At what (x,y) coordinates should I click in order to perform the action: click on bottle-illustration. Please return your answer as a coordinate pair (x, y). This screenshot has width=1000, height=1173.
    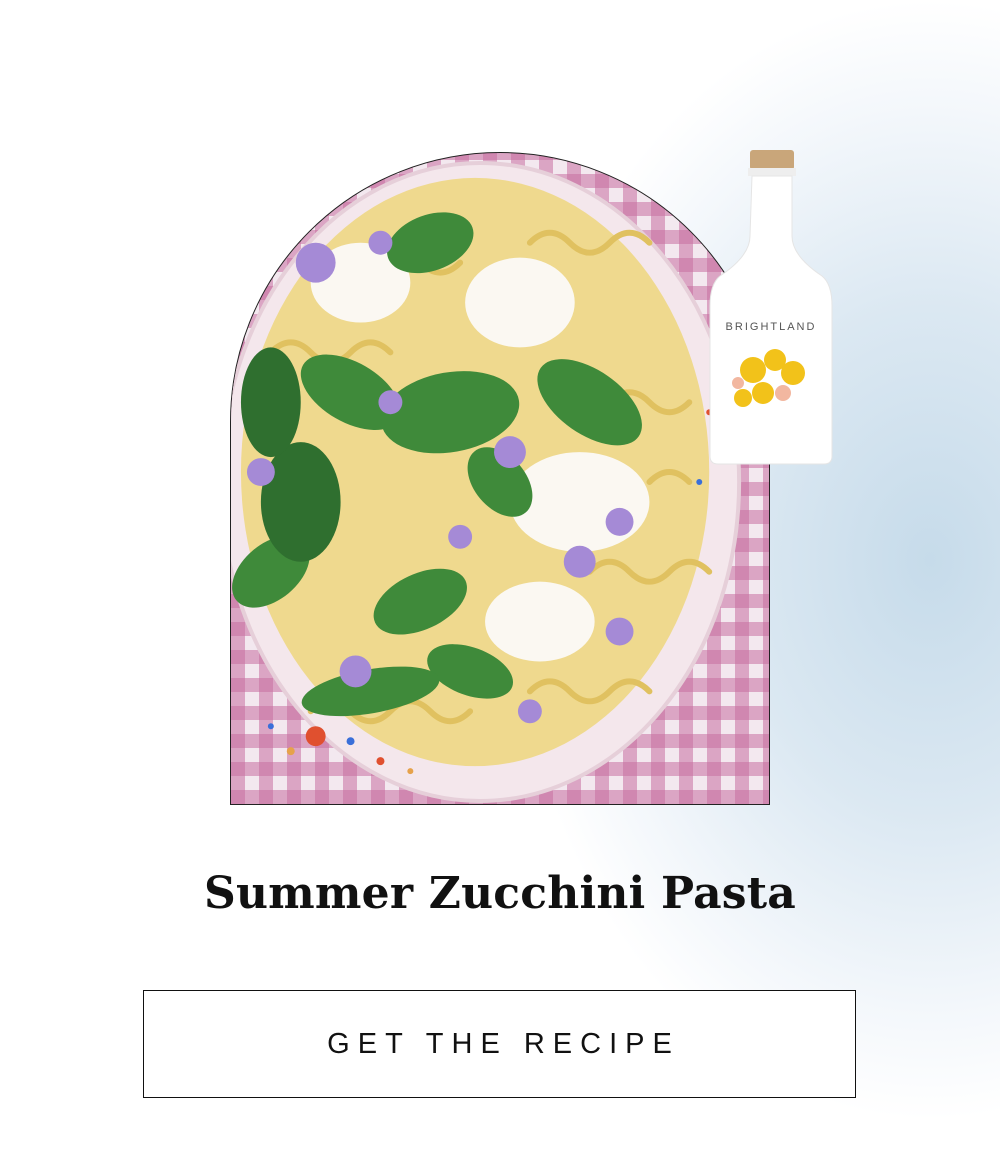
    Looking at the image, I should click on (771, 307).